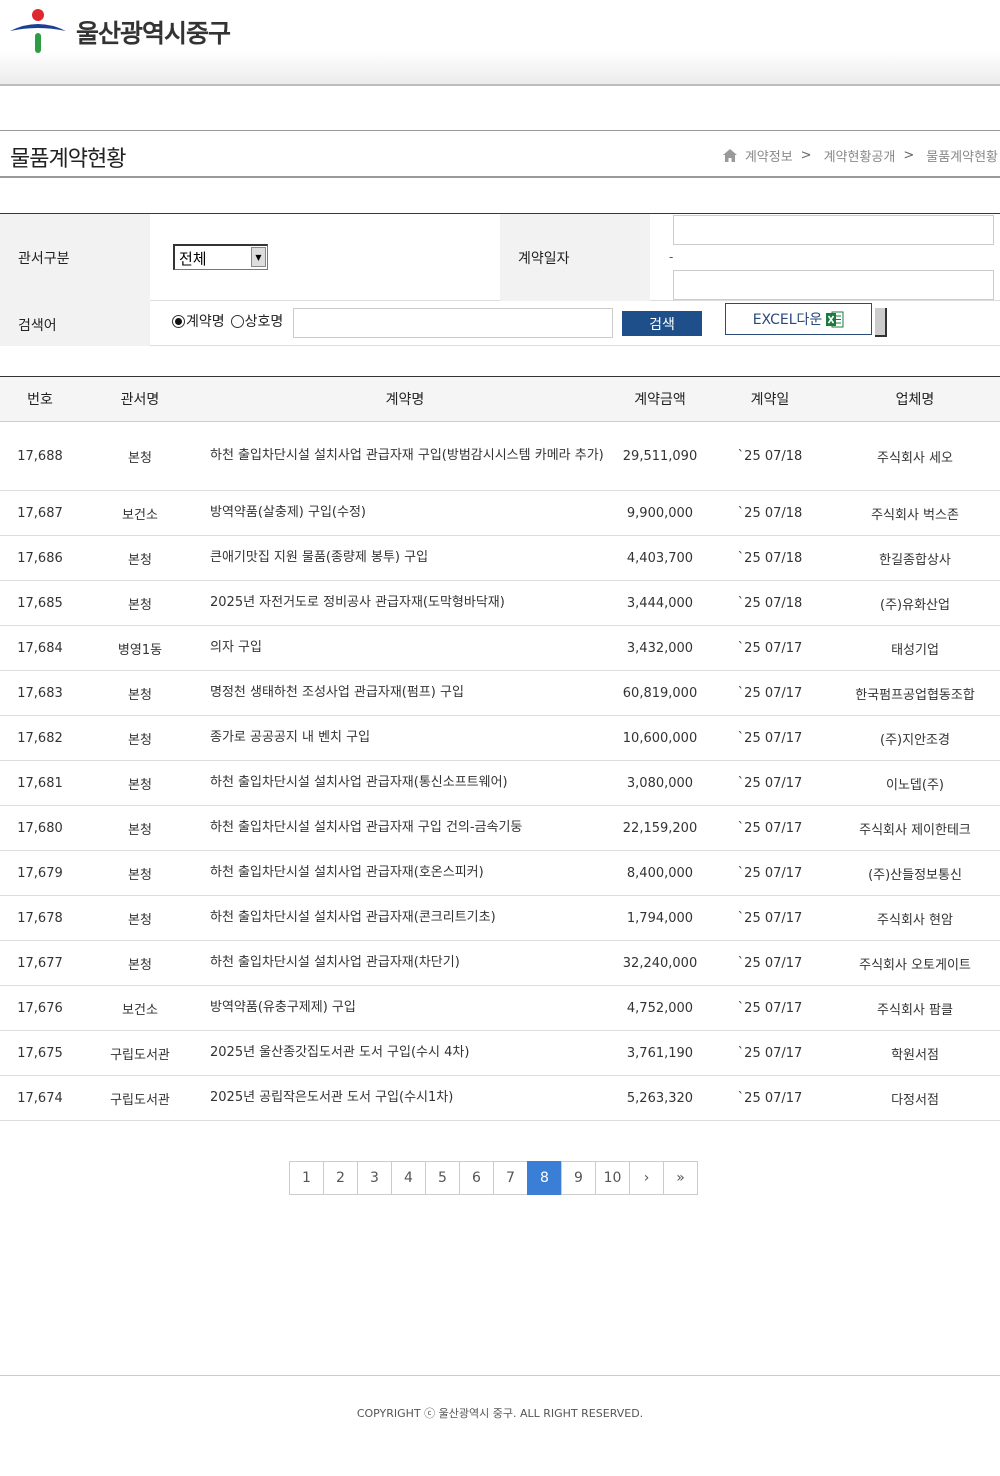 The width and height of the screenshot is (1000, 1476). I want to click on radio-contract-name-label: 계약명, so click(205, 321).